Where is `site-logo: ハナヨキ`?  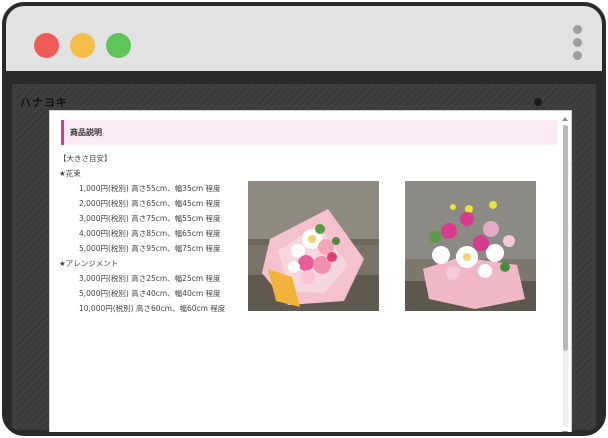
site-logo: ハナヨキ is located at coordinates (44, 102).